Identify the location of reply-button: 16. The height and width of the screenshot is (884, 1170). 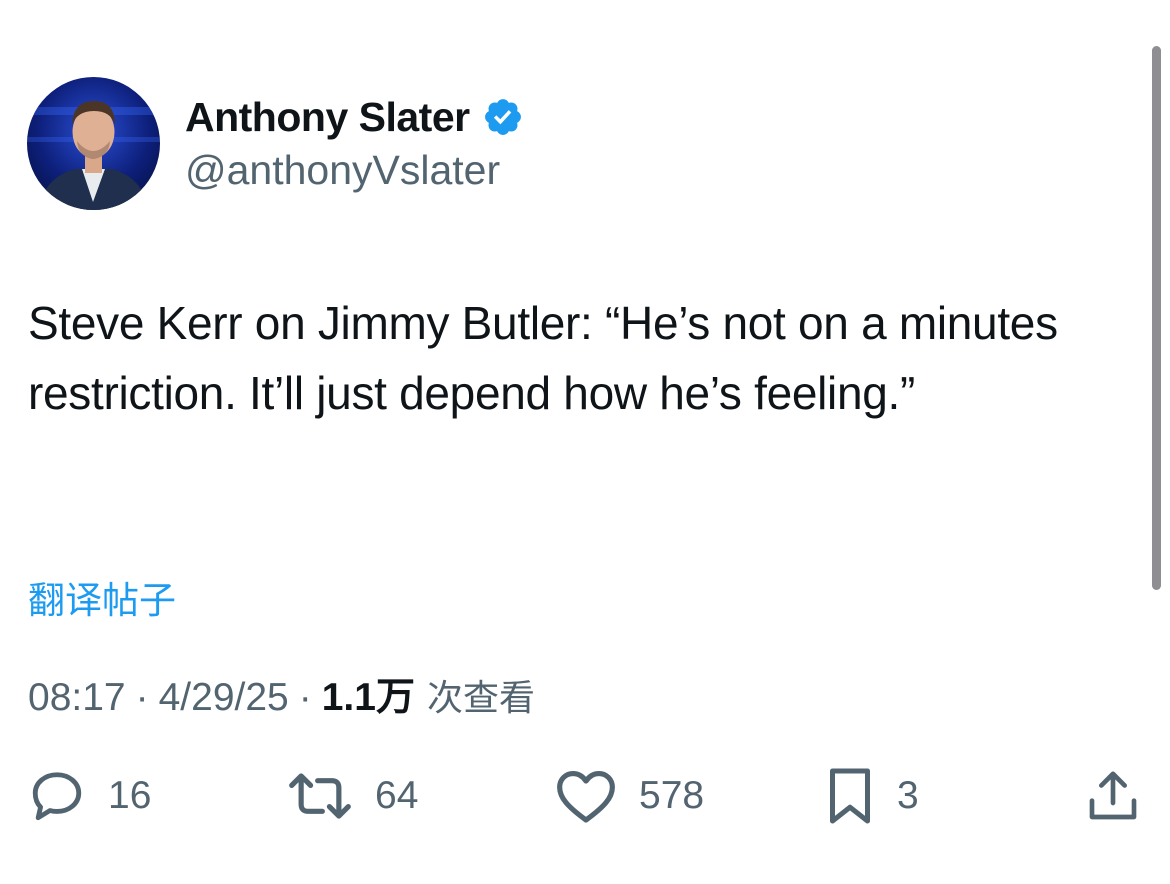
(89, 796).